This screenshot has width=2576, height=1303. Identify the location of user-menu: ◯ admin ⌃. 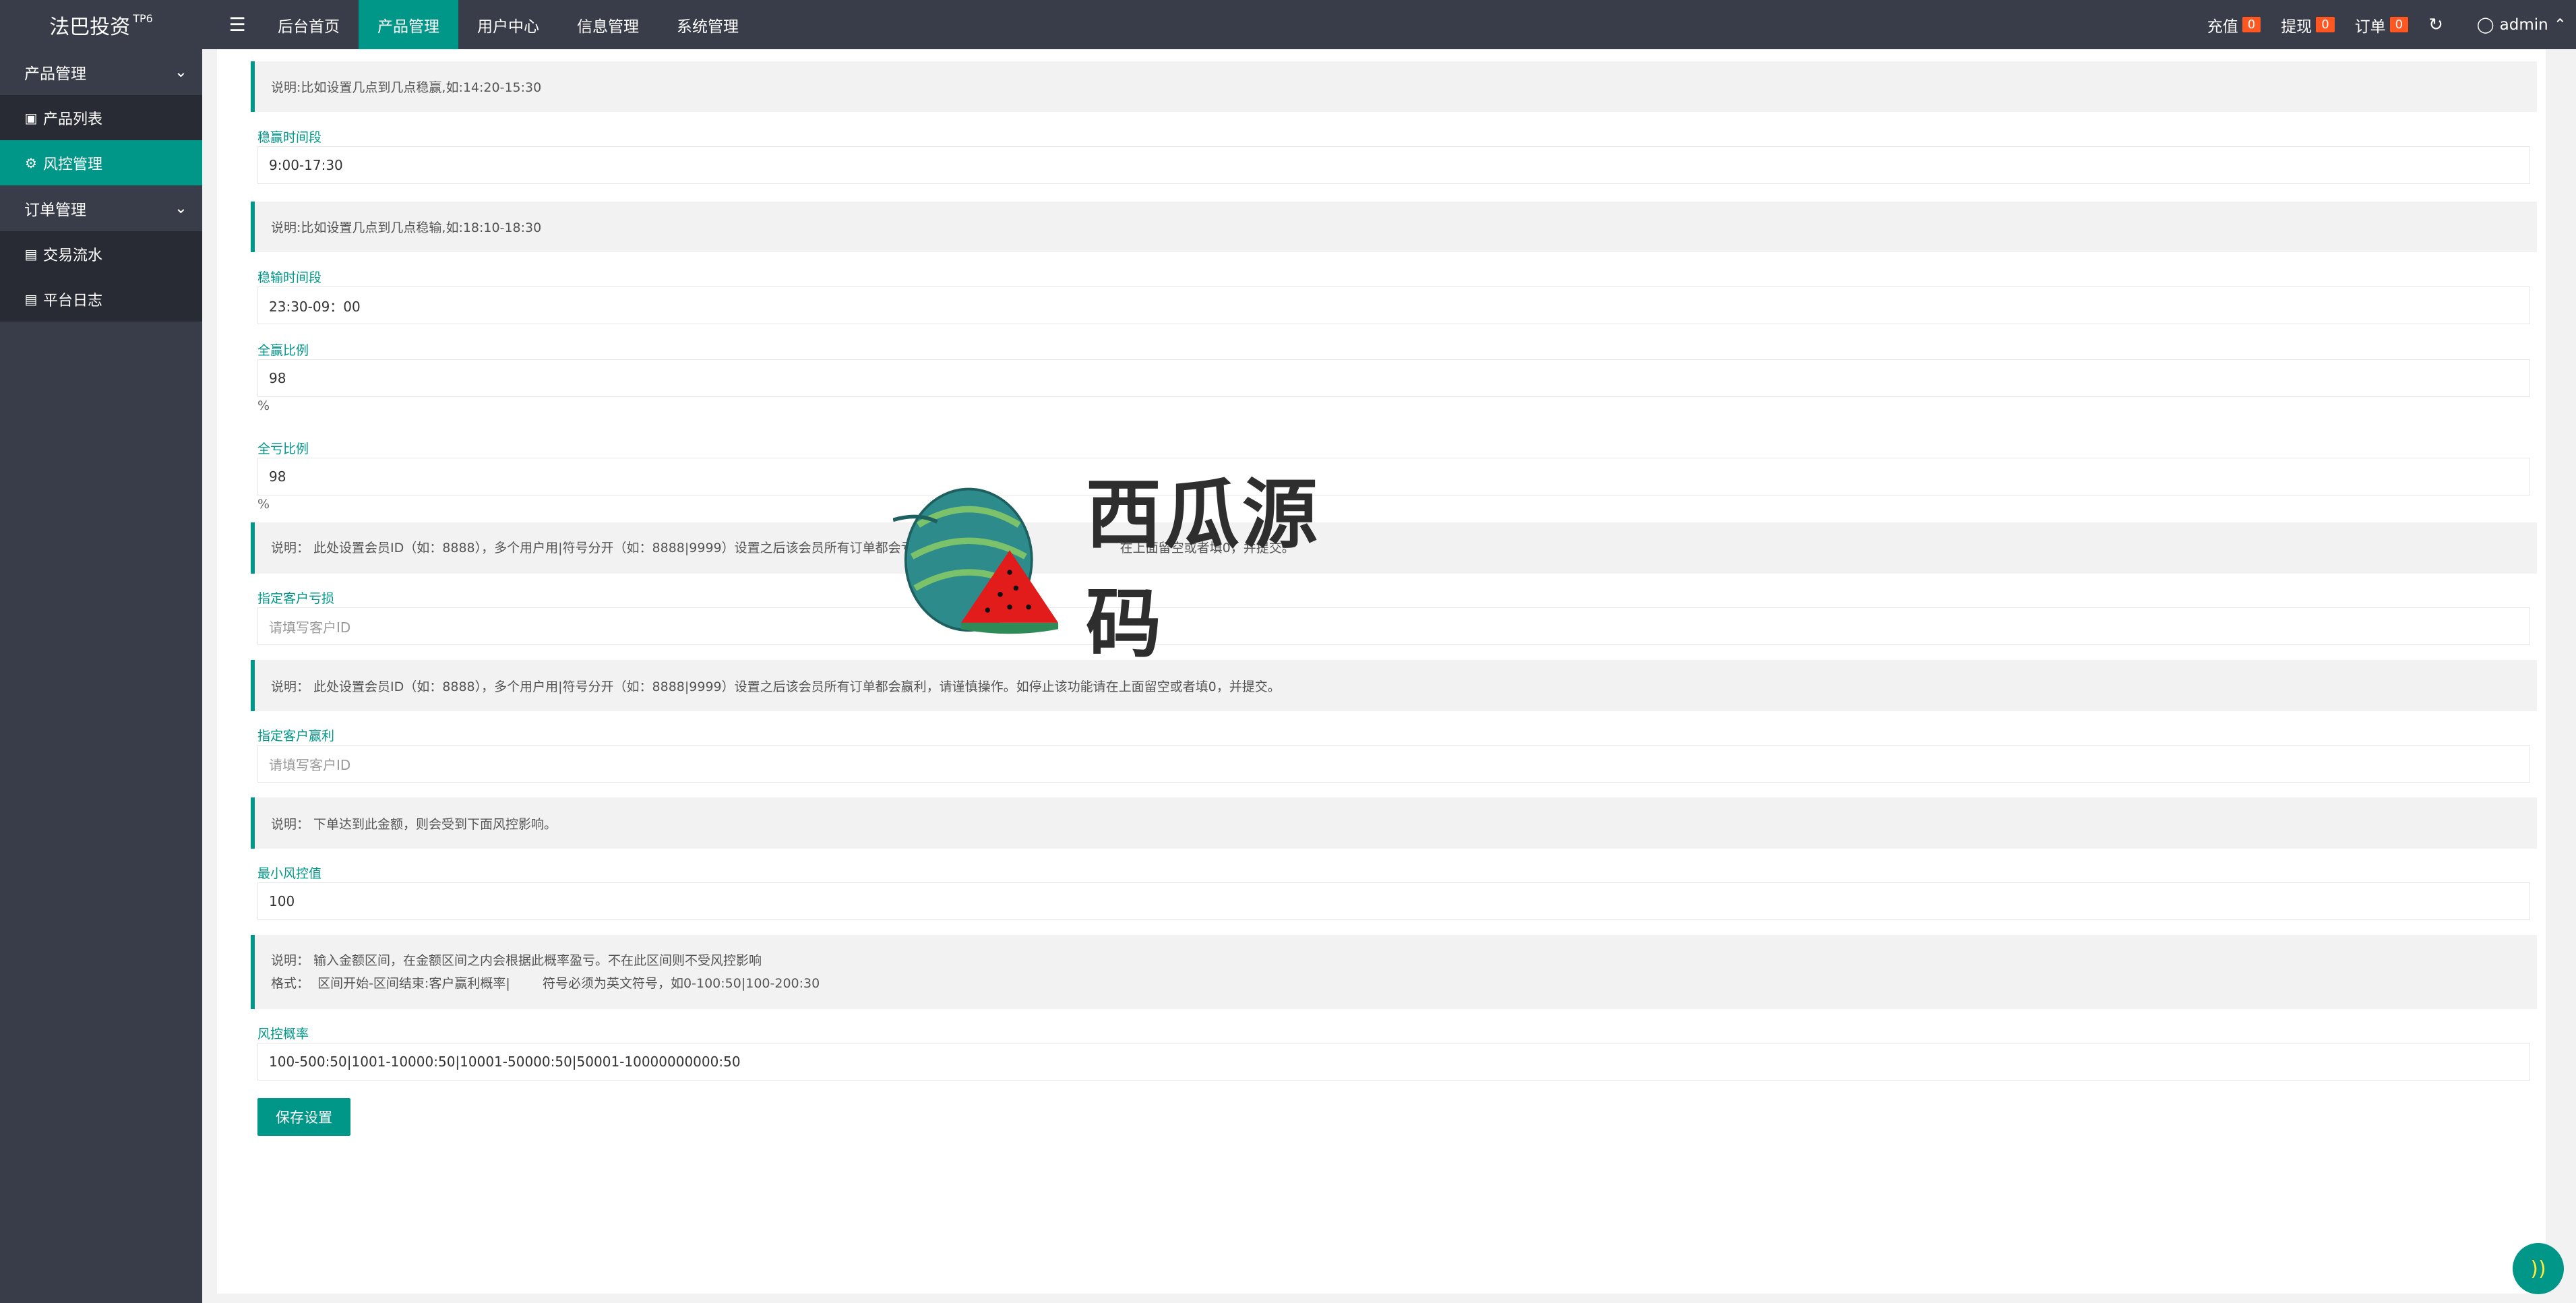
(2522, 25).